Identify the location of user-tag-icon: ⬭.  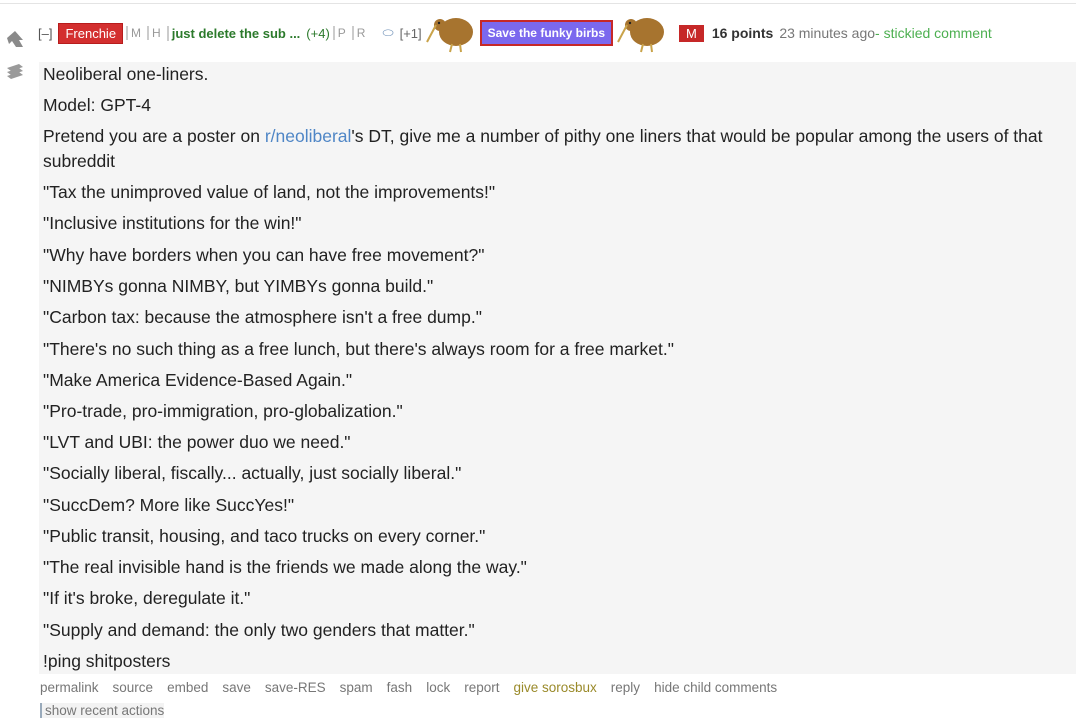
(387, 33).